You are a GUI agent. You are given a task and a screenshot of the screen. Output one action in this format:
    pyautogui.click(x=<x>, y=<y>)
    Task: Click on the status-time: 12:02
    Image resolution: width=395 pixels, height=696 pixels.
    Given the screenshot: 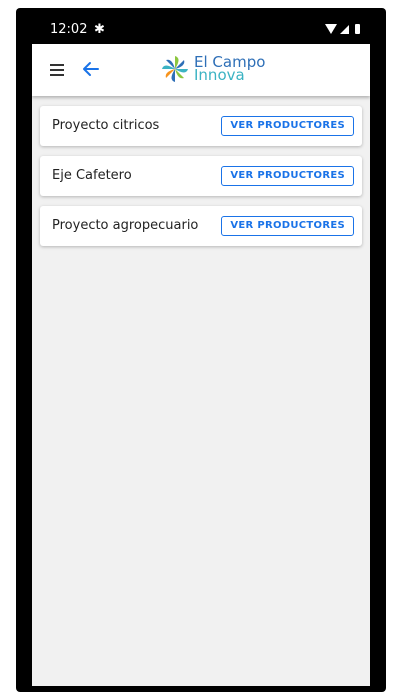 What is the action you would take?
    pyautogui.click(x=69, y=29)
    